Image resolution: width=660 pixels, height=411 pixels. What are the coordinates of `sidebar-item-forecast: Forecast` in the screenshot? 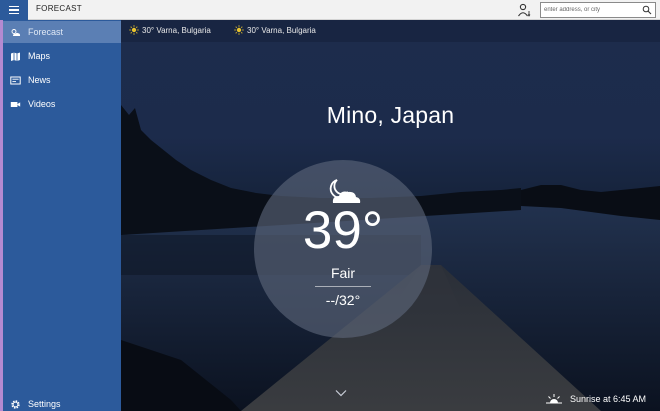 It's located at (62, 32).